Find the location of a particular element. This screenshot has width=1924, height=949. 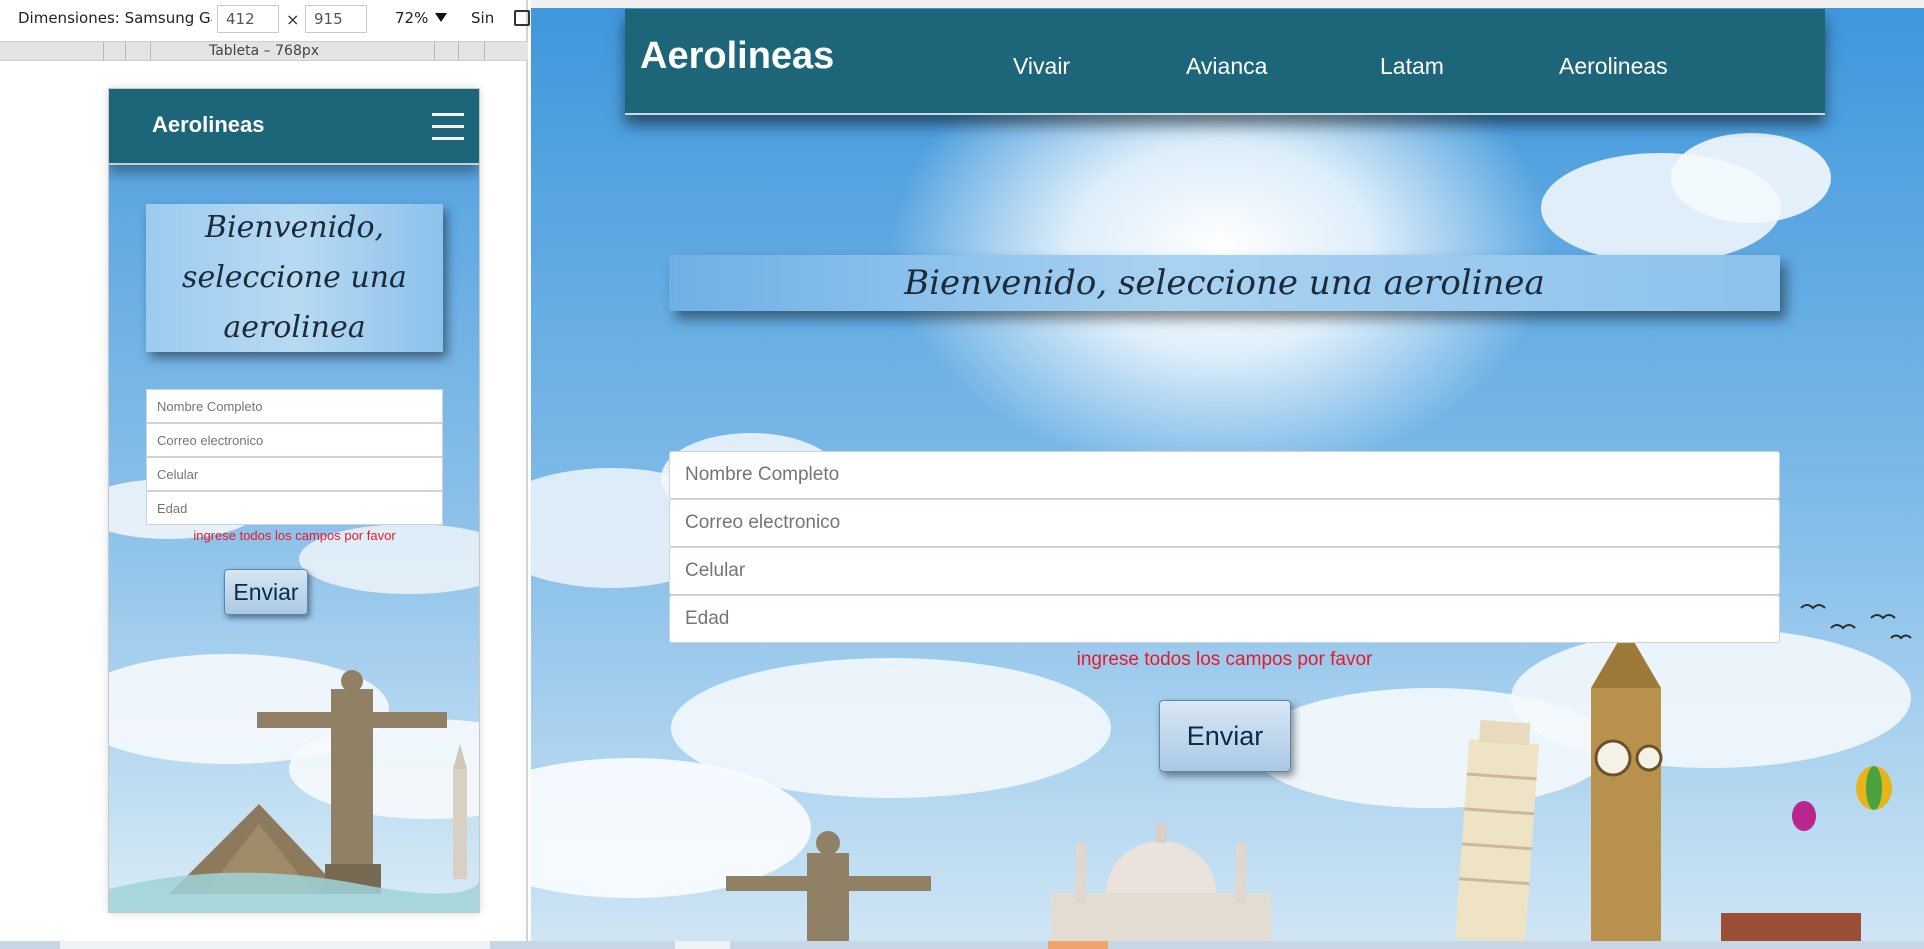

desktop-form: ingrese todos los campos por favor is located at coordinates (1224, 561).